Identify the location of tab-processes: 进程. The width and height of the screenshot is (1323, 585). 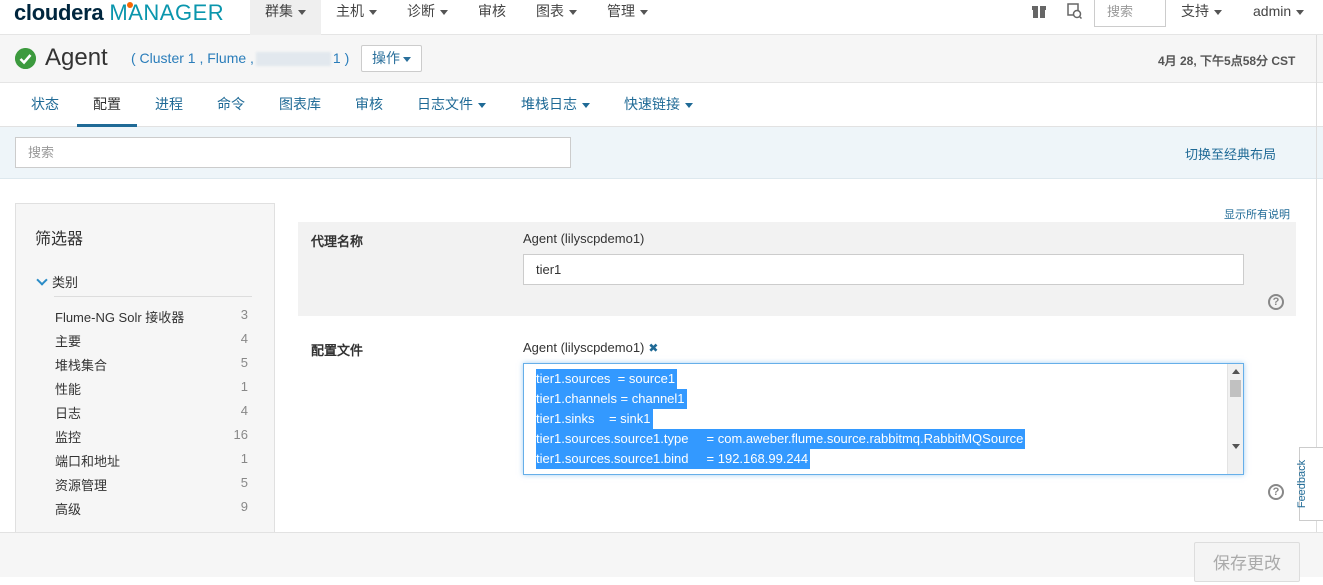
(169, 105).